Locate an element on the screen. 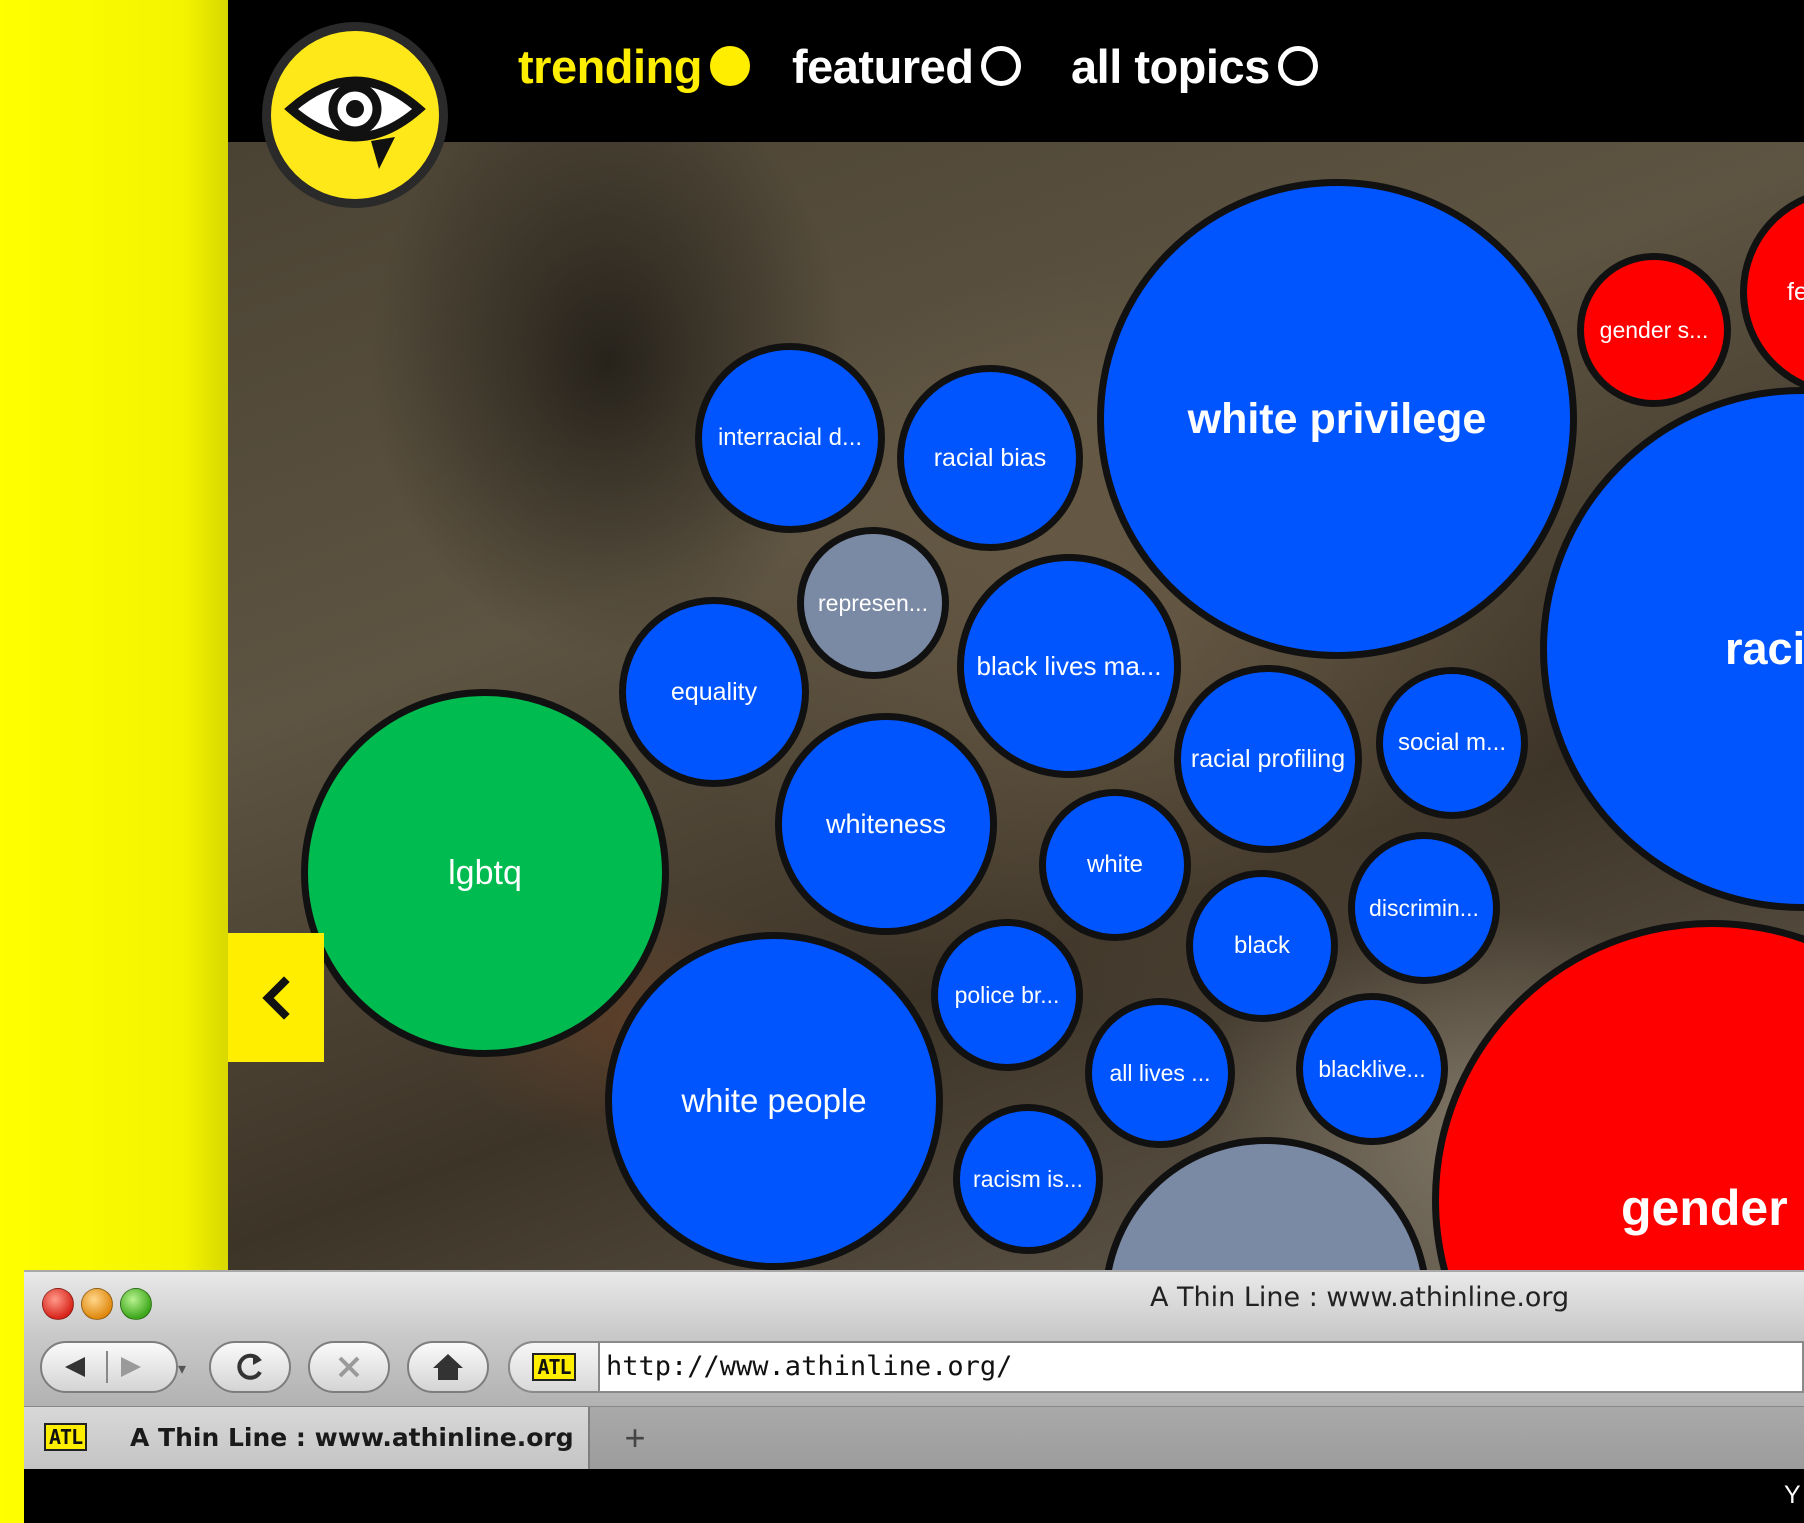 The image size is (1804, 1523). topic-bubble: gender is located at coordinates (1618, 1095).